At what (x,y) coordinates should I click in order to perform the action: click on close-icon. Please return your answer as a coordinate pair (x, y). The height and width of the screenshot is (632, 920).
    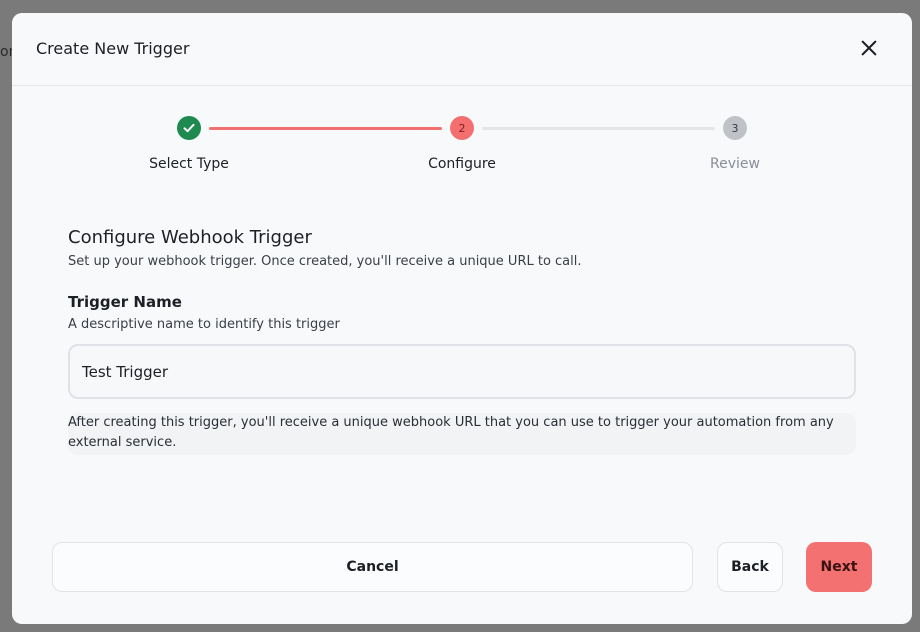
    Looking at the image, I should click on (869, 48).